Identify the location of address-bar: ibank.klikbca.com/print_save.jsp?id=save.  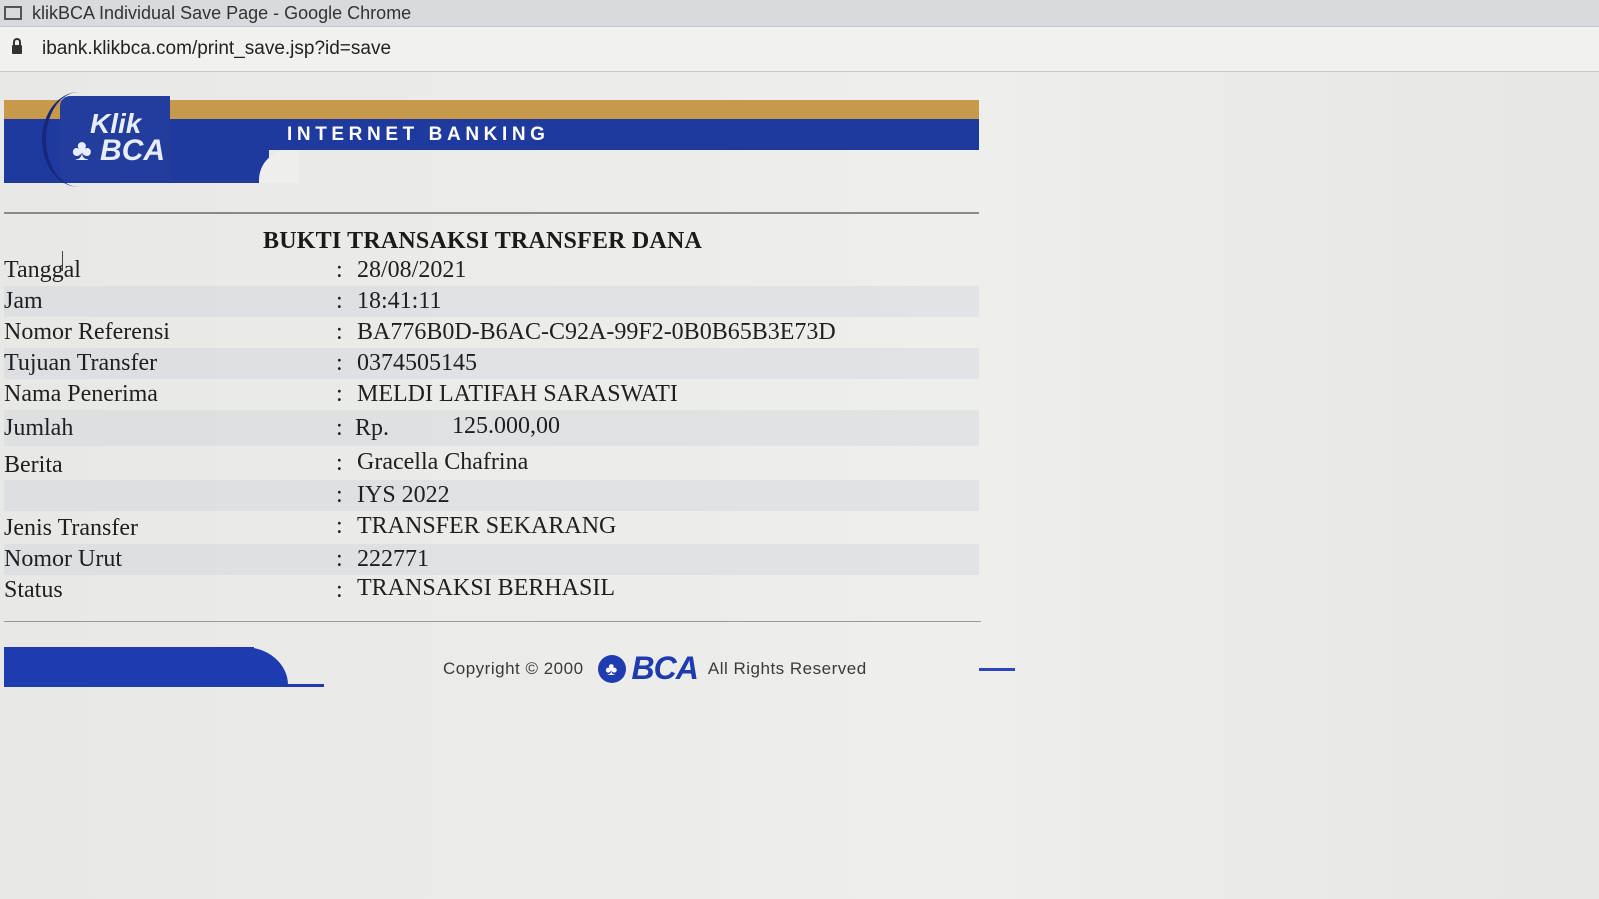
(799, 50).